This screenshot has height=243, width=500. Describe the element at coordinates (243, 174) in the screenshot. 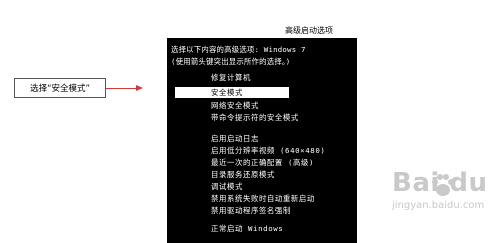

I see `menu-item-ds-restore: 目录服务还原模式` at that location.